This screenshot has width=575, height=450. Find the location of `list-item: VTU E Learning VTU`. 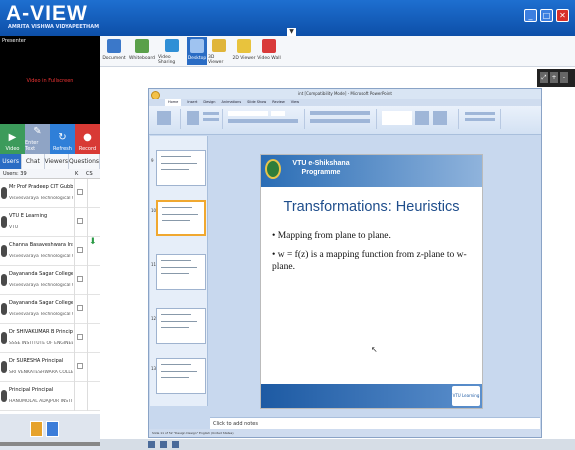

list-item: VTU E Learning VTU is located at coordinates (50, 222).